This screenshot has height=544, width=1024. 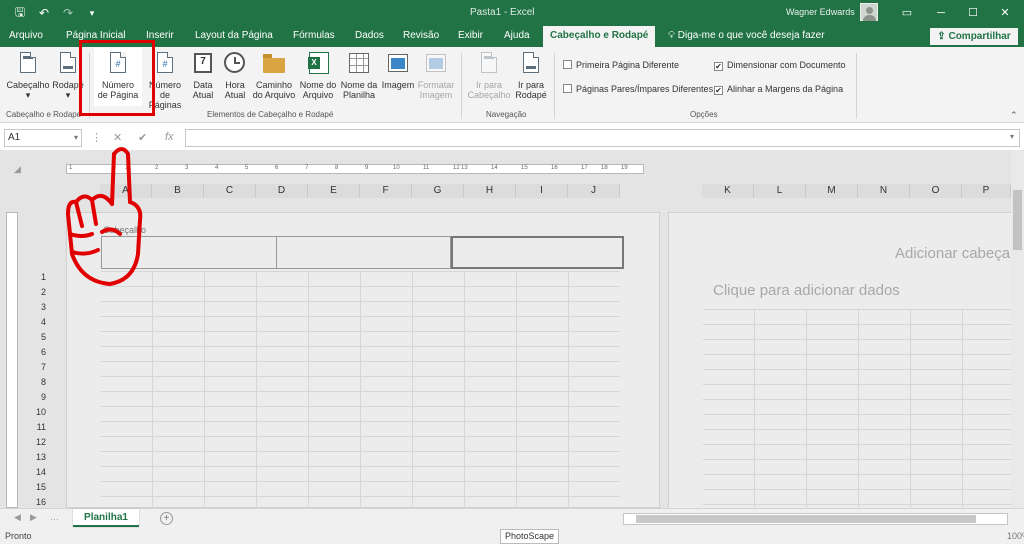 What do you see at coordinates (68, 13) in the screenshot?
I see `redo-icon: ↷` at bounding box center [68, 13].